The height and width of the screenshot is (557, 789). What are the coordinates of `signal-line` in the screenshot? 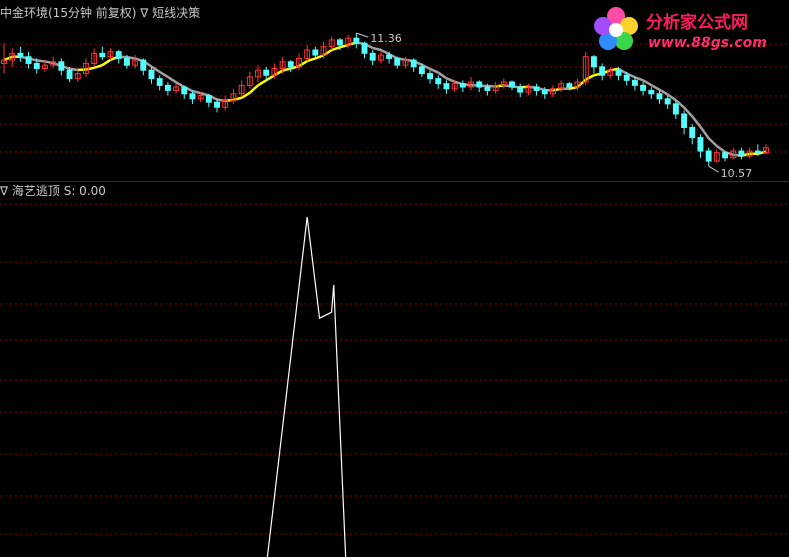 It's located at (306, 386).